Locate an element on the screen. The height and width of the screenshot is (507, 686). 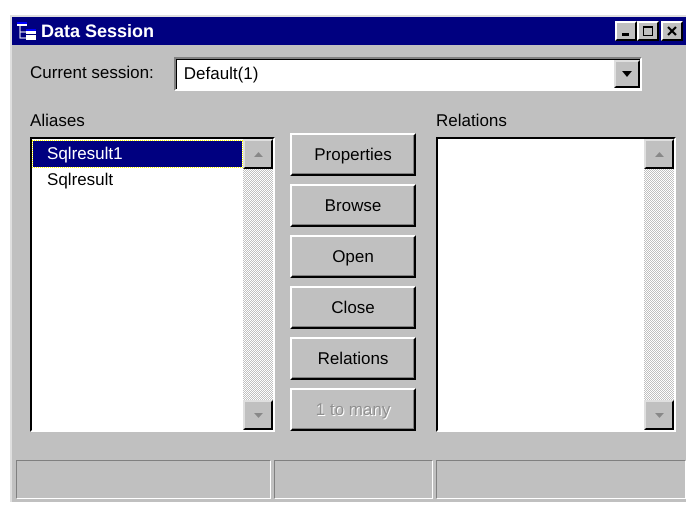
maximize-button is located at coordinates (648, 31).